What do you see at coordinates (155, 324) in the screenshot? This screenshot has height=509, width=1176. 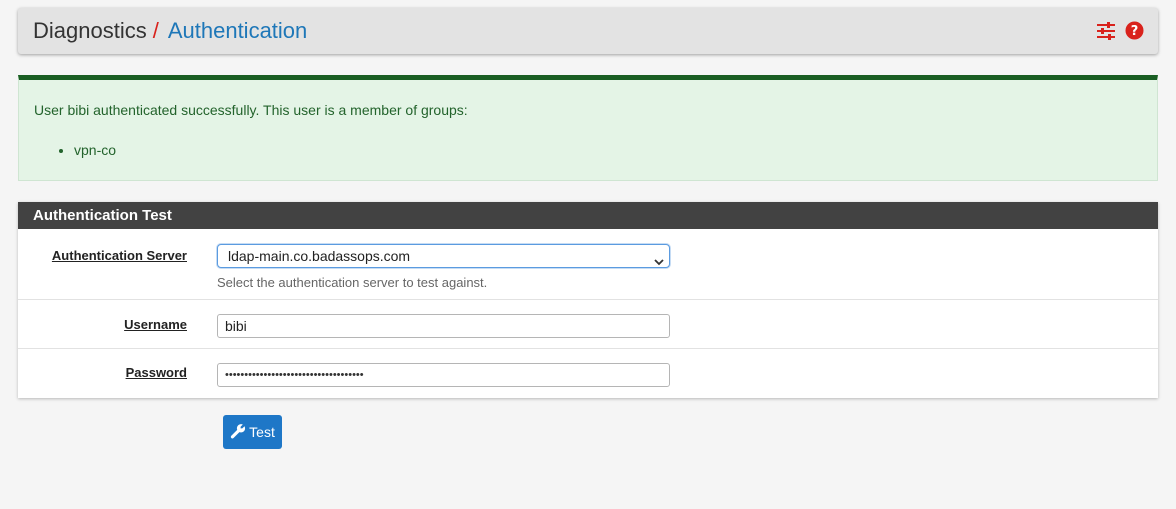 I see `username-label: Username` at bounding box center [155, 324].